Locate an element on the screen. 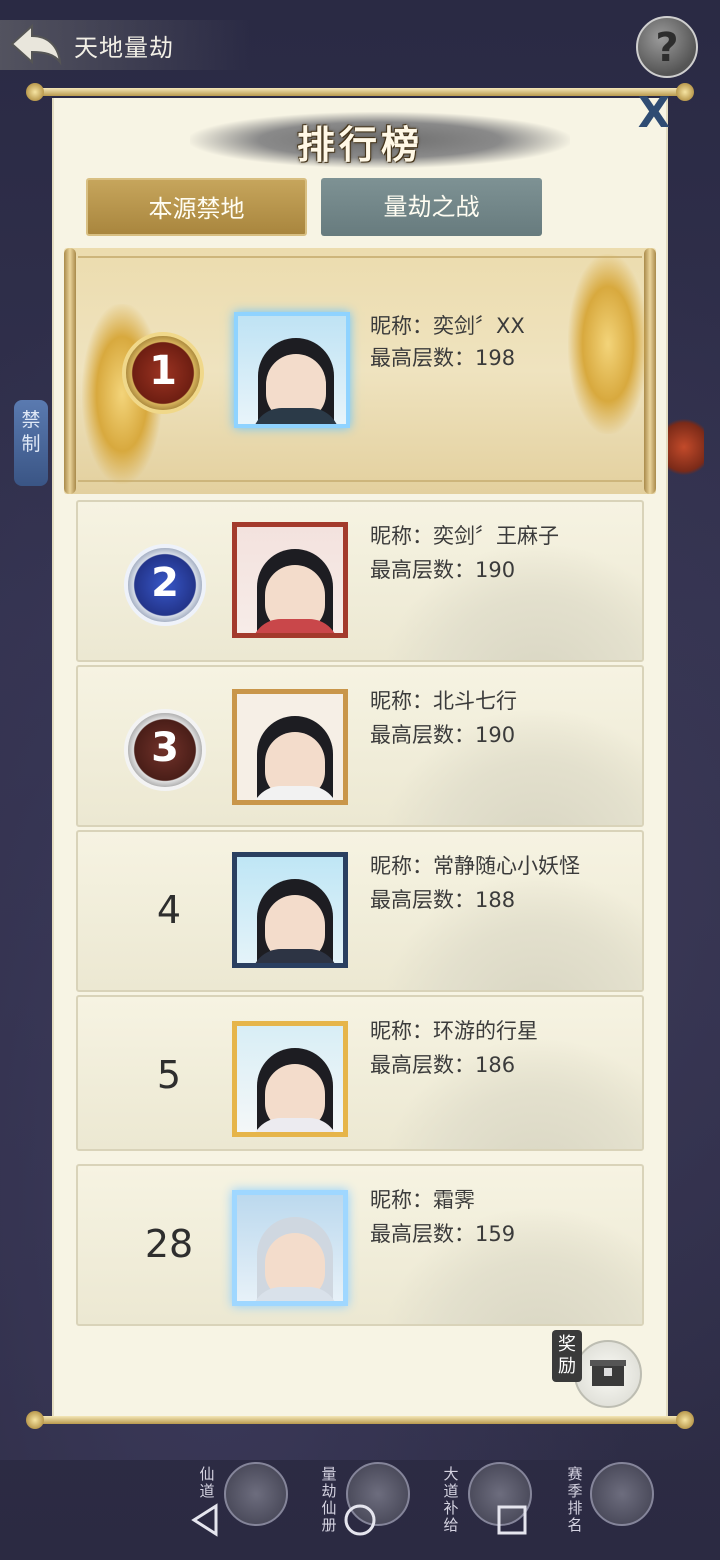 This screenshot has height=1560, width=720. rank-number: 4 is located at coordinates (169, 910).